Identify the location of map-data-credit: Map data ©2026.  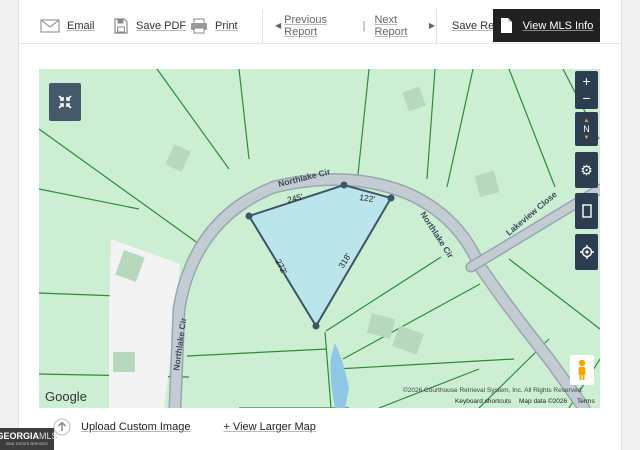
(543, 401).